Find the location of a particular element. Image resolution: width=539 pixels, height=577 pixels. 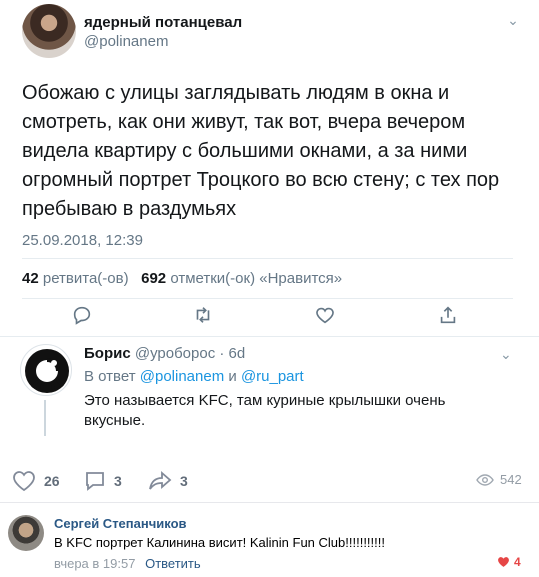

reply-to-line: В ответ @polinanem и @ru_part is located at coordinates (194, 376).